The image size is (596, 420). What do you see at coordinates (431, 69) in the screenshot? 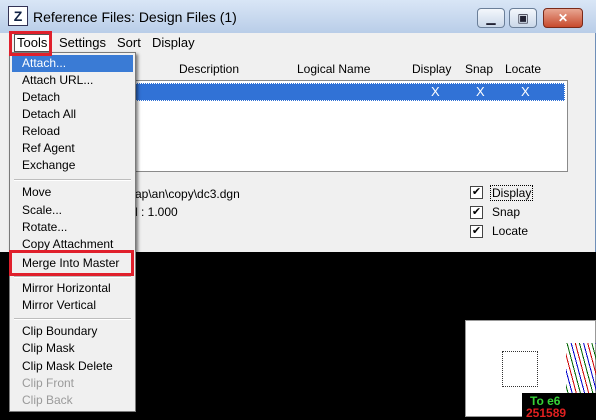
I see `column-display: Display` at bounding box center [431, 69].